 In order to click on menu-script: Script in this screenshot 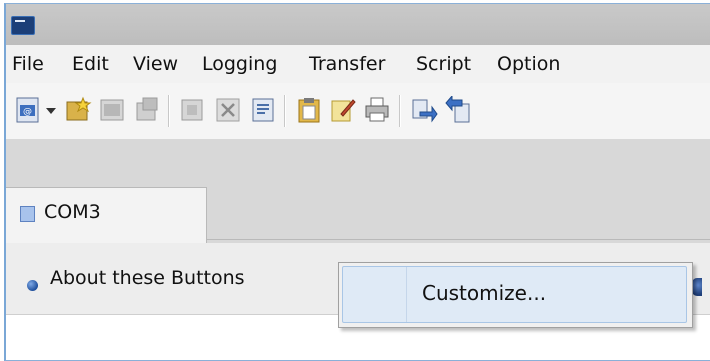, I will do `click(443, 64)`.